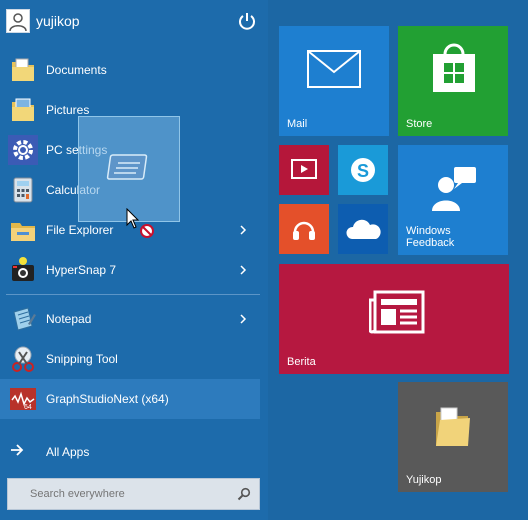 The height and width of the screenshot is (520, 528). I want to click on documents-label: Documents, so click(76, 70).